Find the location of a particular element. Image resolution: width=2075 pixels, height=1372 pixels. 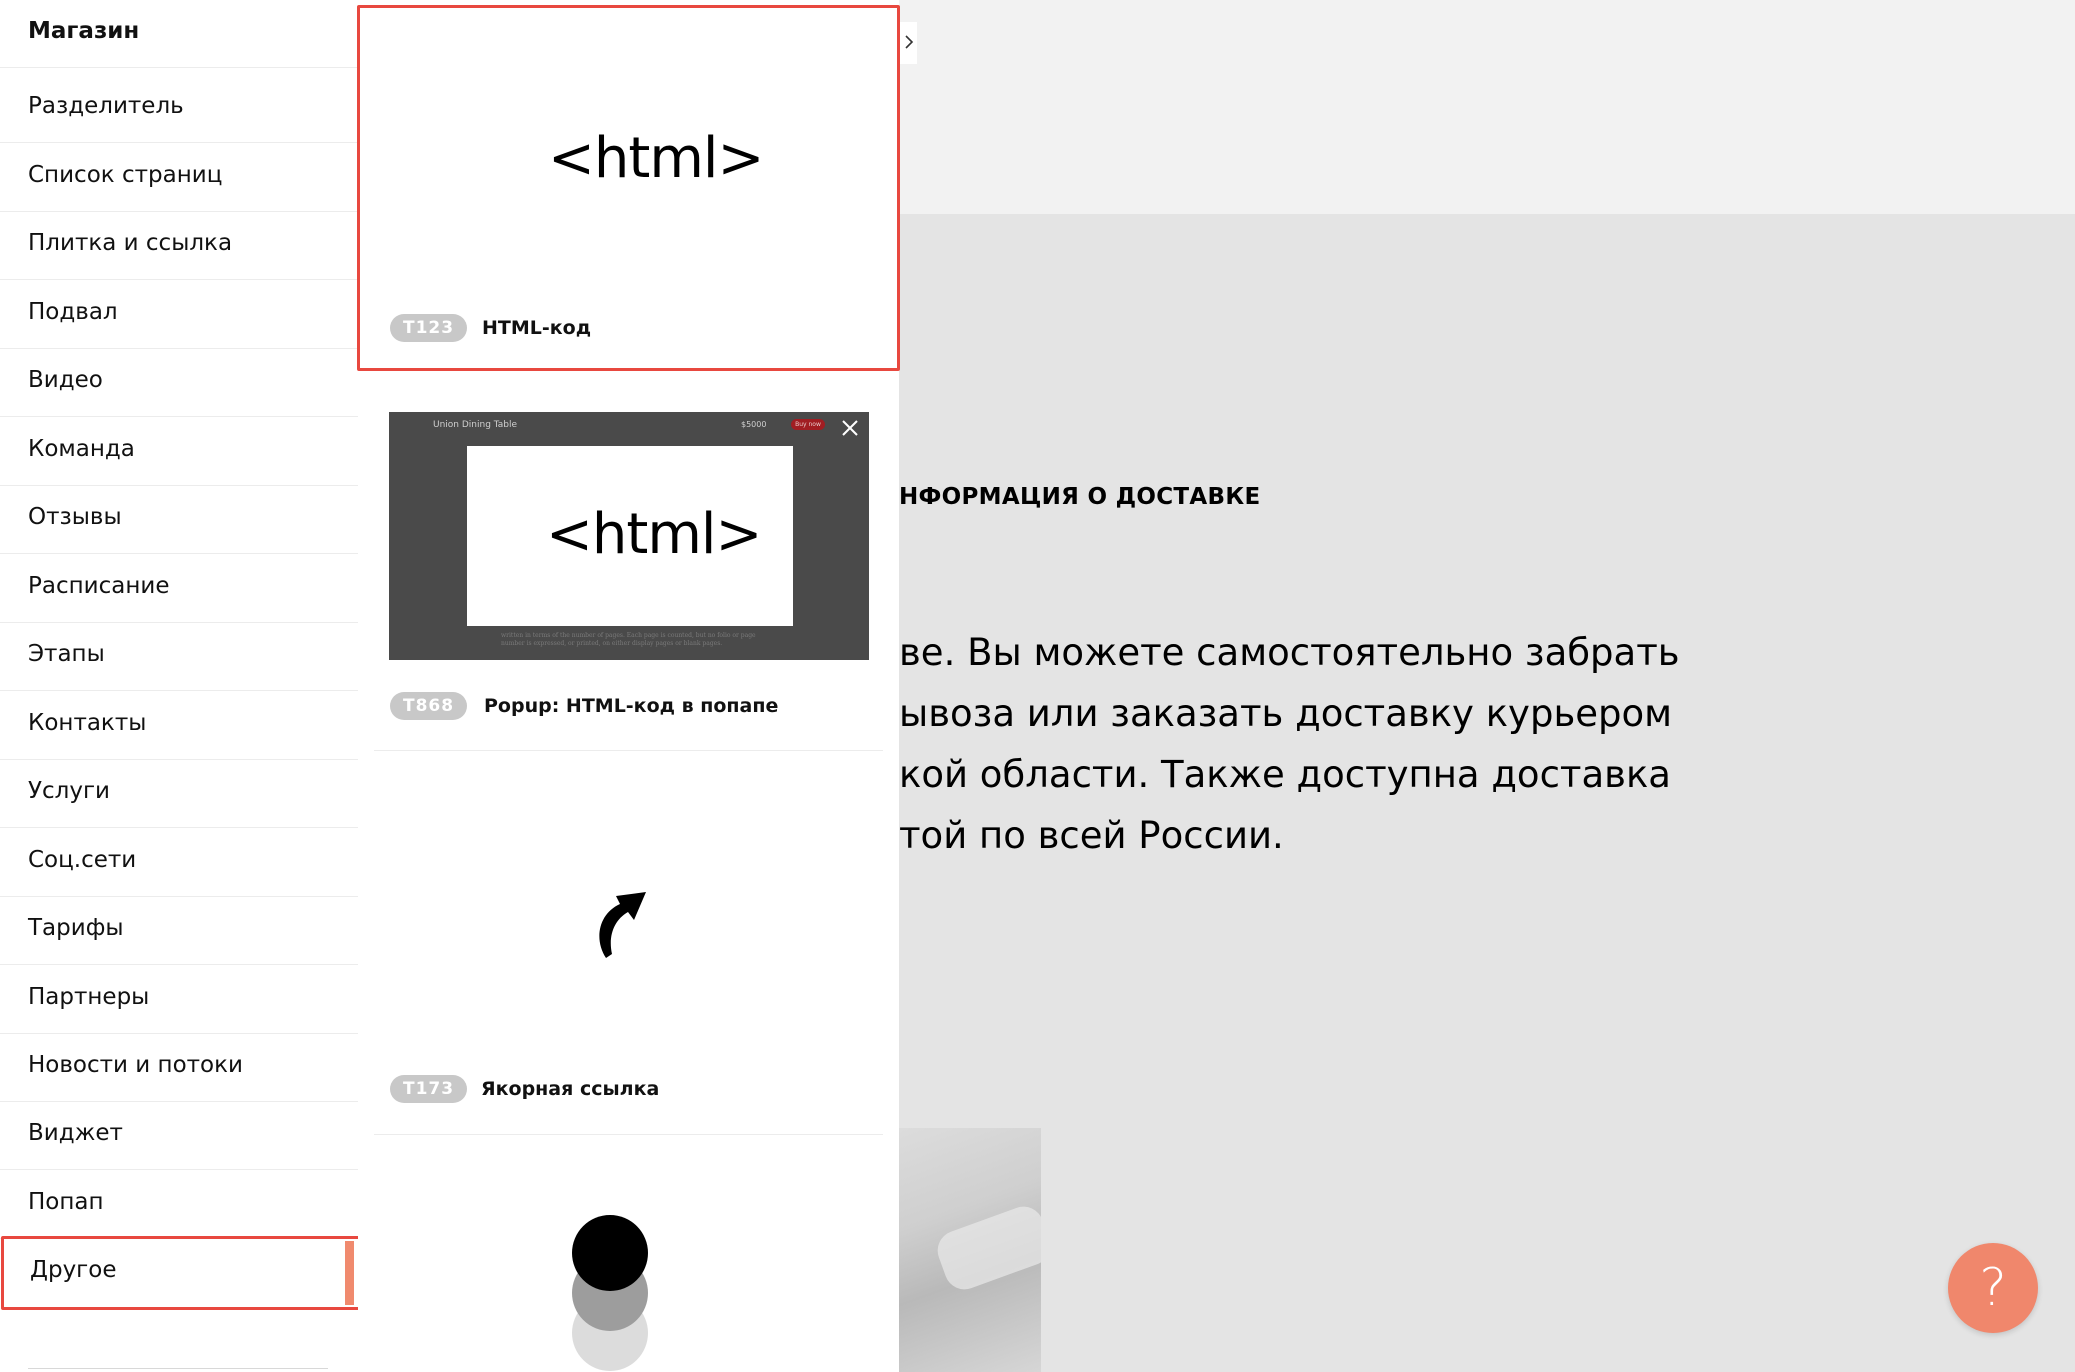

category-item-pricing: Тарифы is located at coordinates (179, 931).